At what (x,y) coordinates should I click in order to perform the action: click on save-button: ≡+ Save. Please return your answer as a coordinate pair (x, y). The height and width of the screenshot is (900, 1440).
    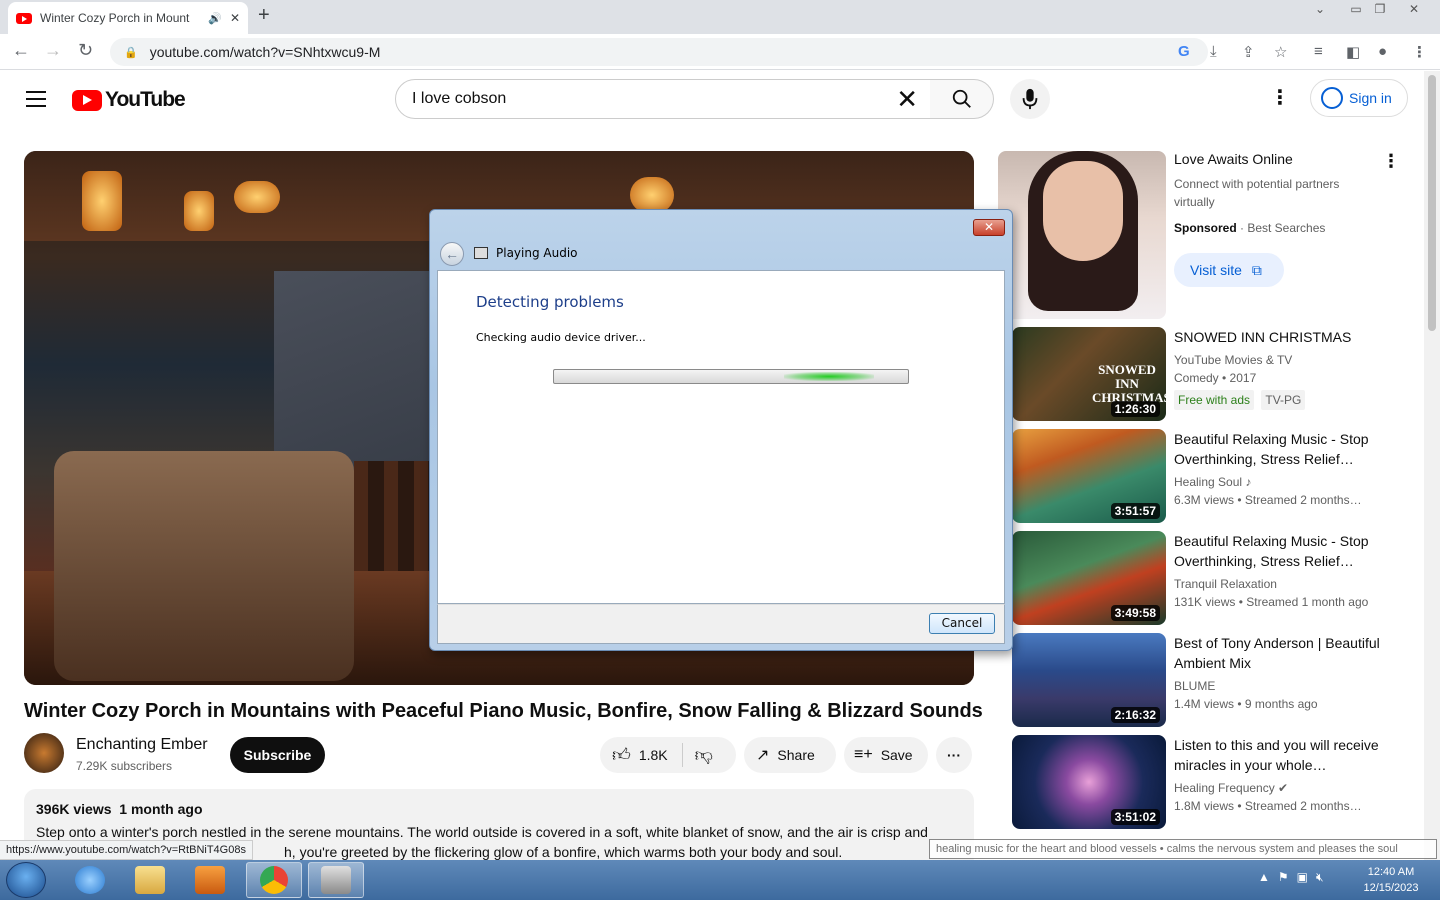
    Looking at the image, I should click on (886, 755).